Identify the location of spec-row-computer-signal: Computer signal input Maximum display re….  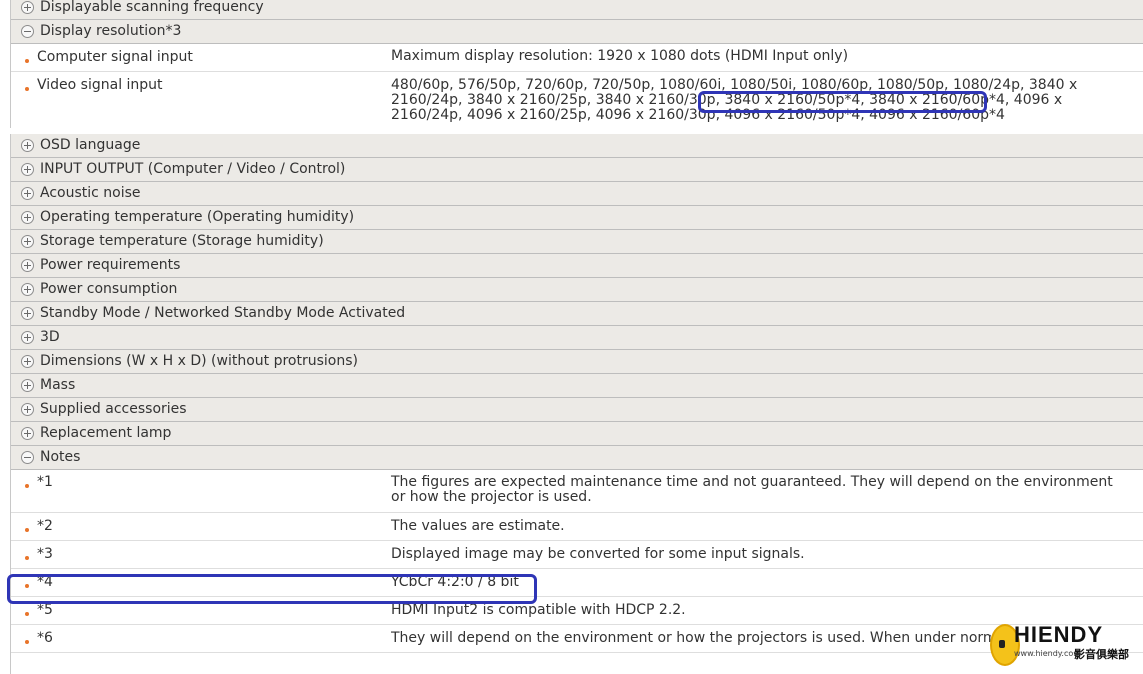
(577, 58).